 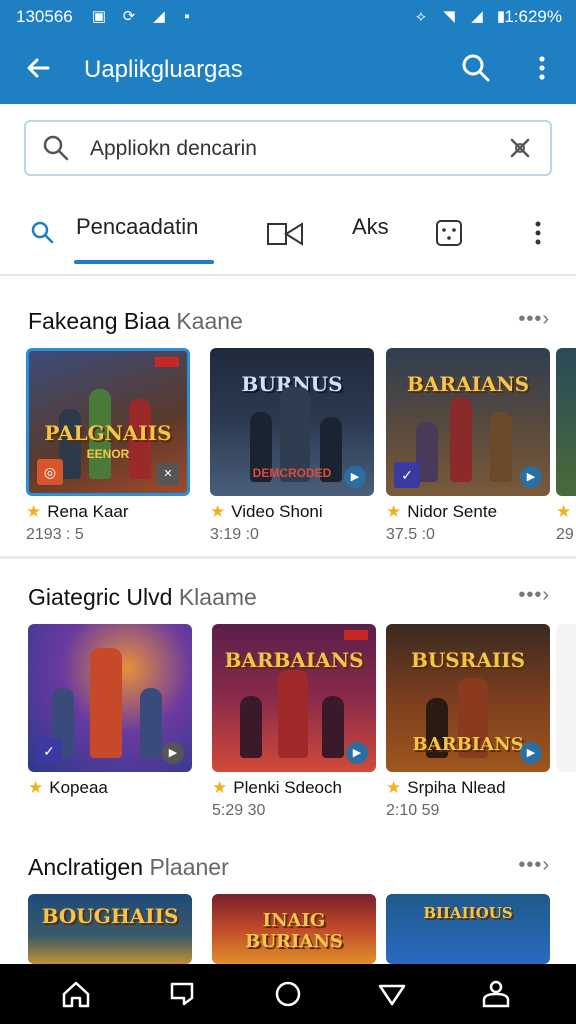 I want to click on search-tab-icon, so click(x=42, y=232).